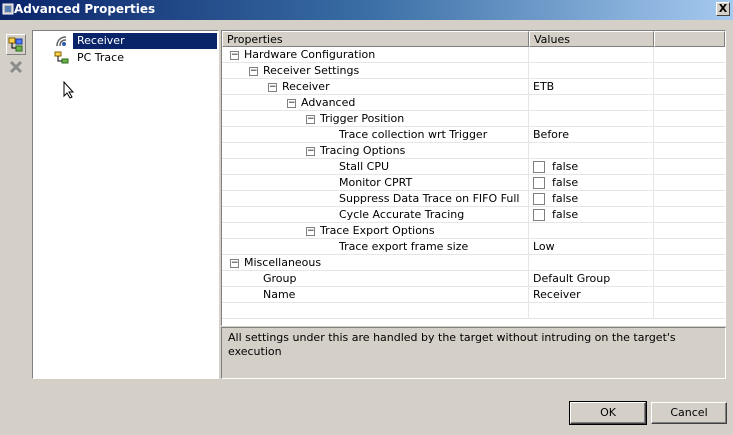  What do you see at coordinates (571, 279) in the screenshot?
I see `row-value: Default Group` at bounding box center [571, 279].